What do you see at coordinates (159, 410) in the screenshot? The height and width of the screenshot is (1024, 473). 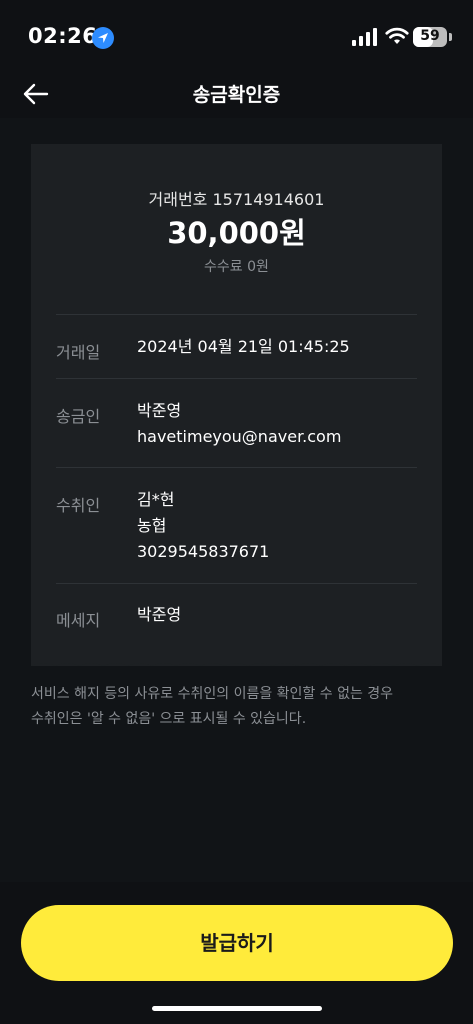 I see `sender-name: 박준영` at bounding box center [159, 410].